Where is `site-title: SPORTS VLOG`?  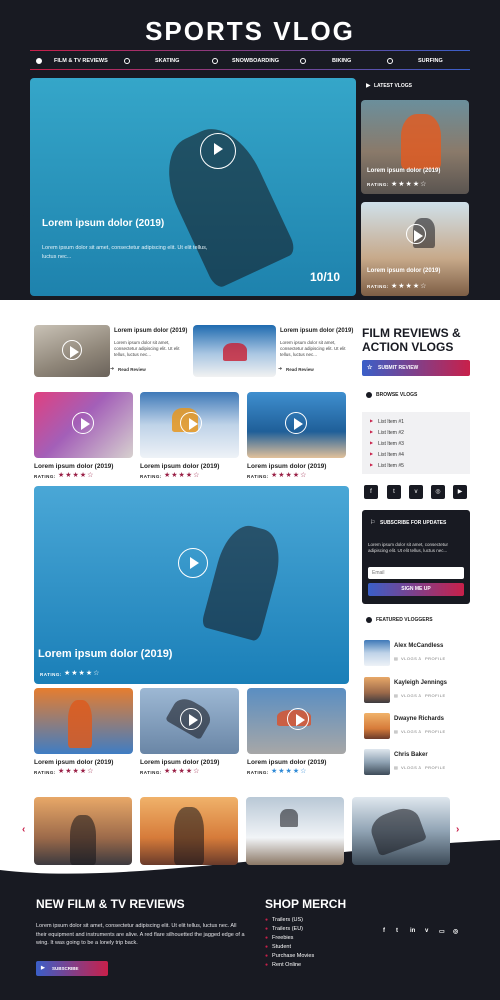
site-title: SPORTS VLOG is located at coordinates (250, 31).